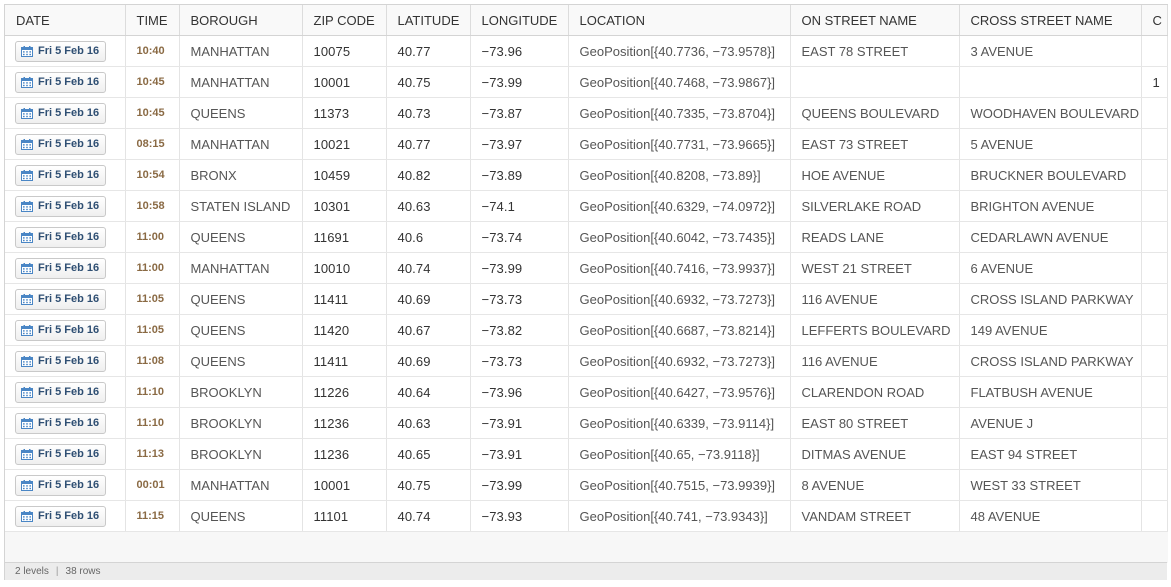  I want to click on cell-zip-code: 10010, so click(344, 268).